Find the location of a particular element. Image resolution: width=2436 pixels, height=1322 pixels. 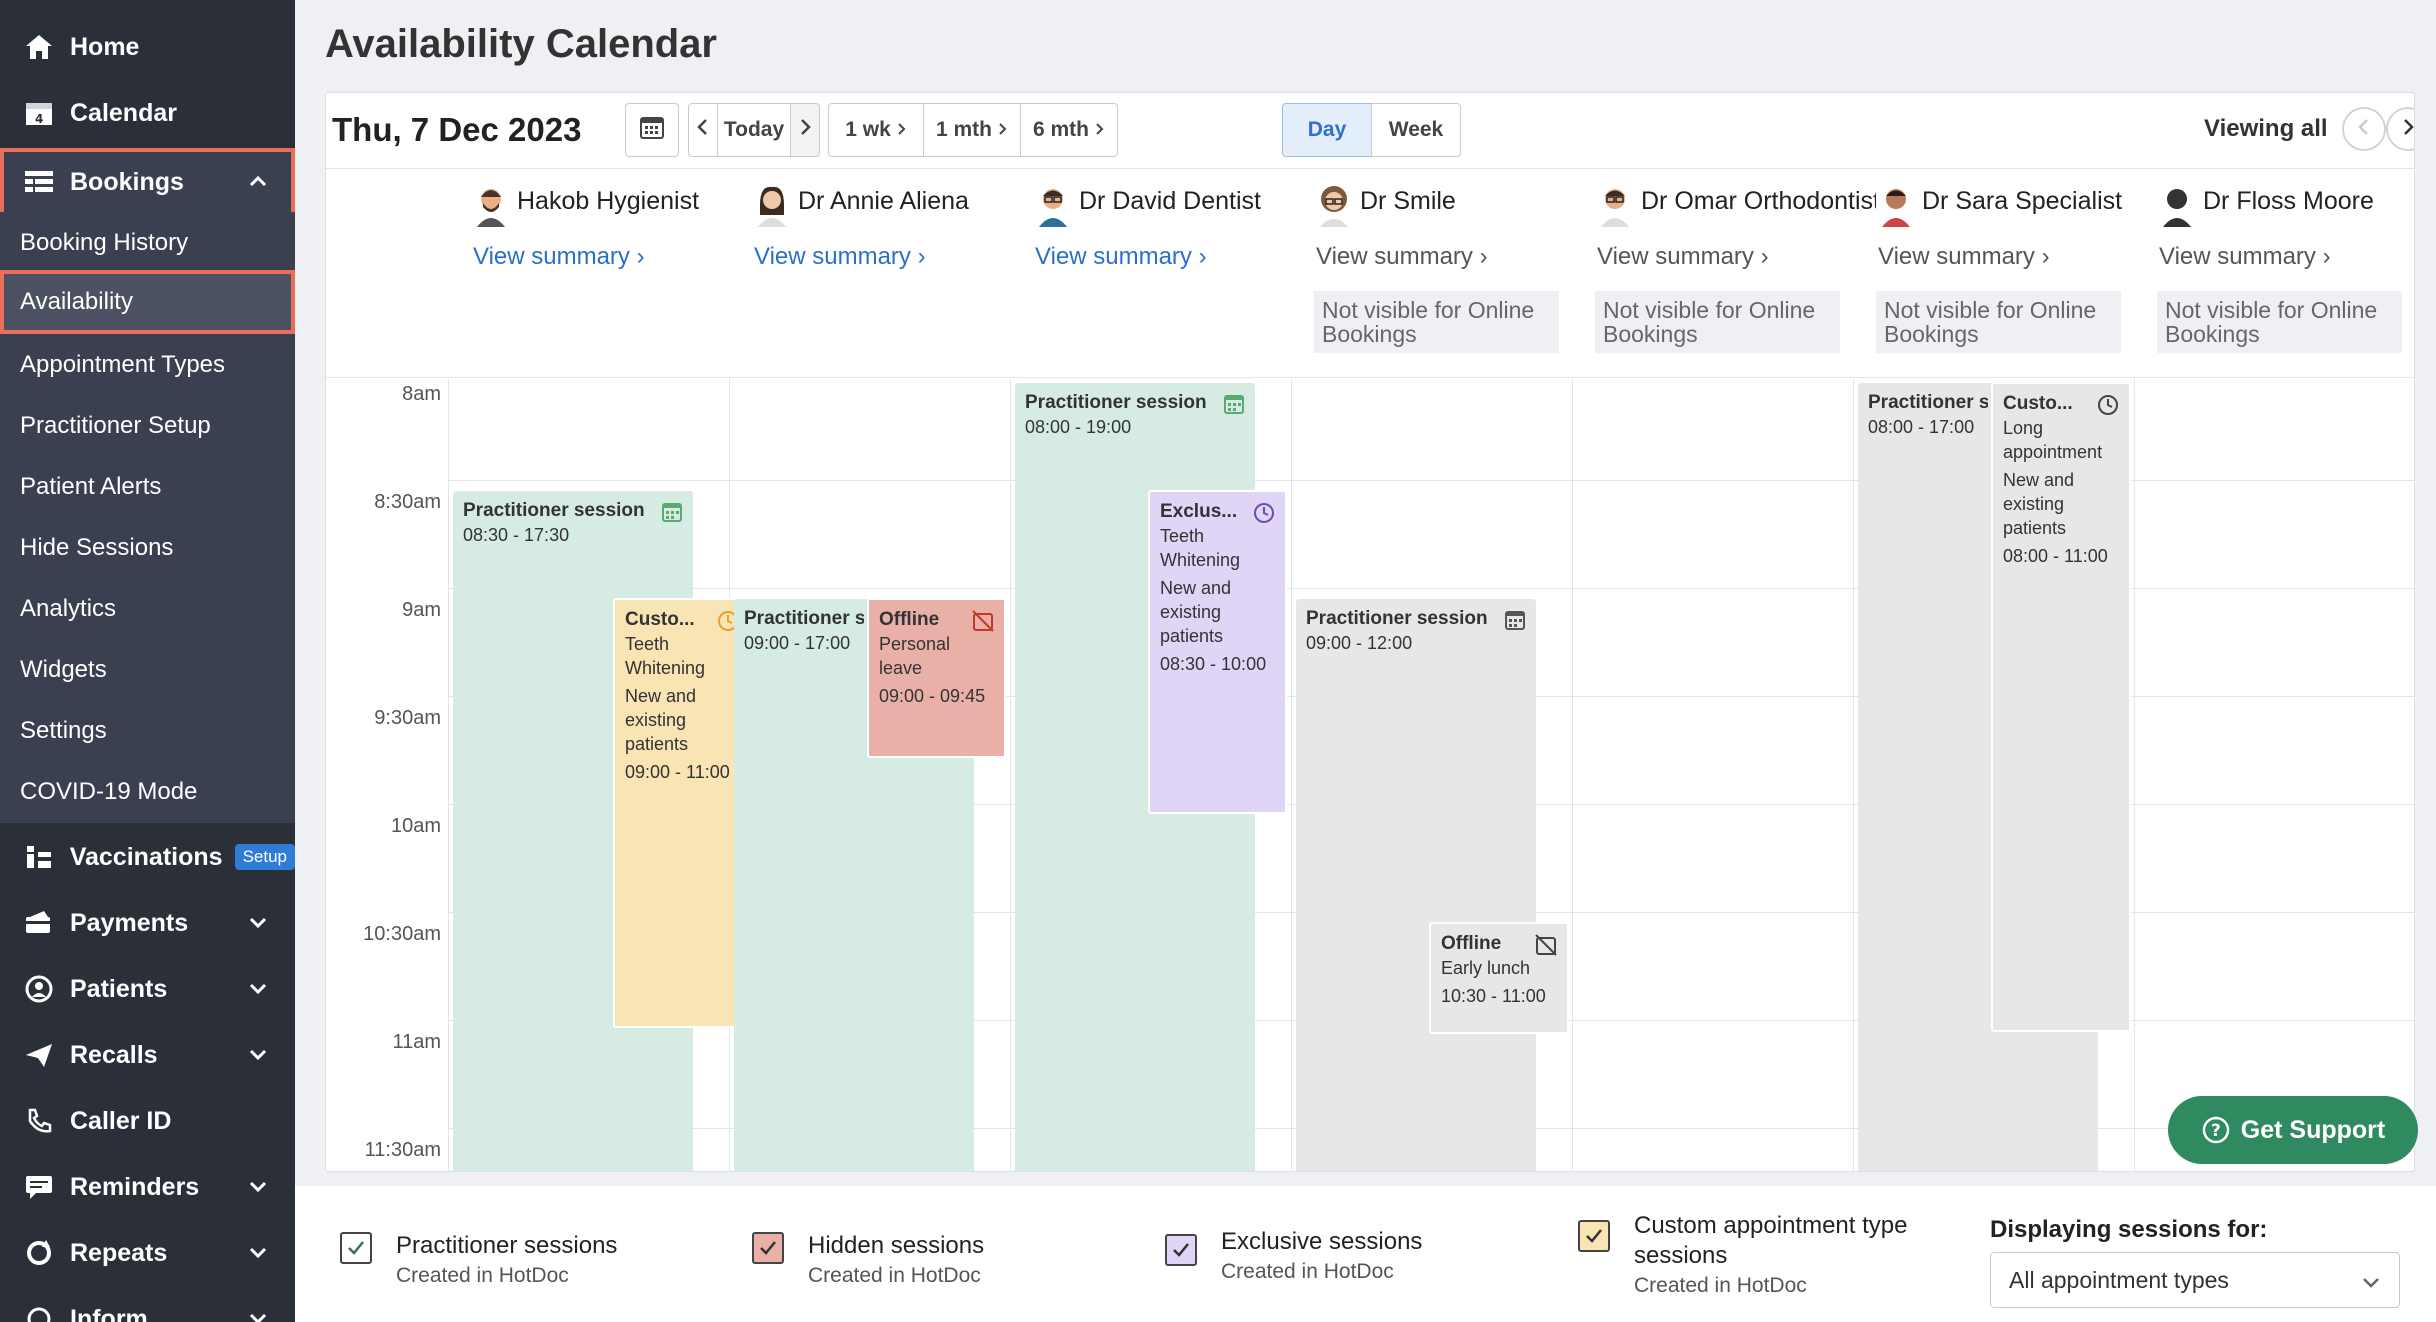

jump-6mth-button: 6 mth is located at coordinates (1069, 130).